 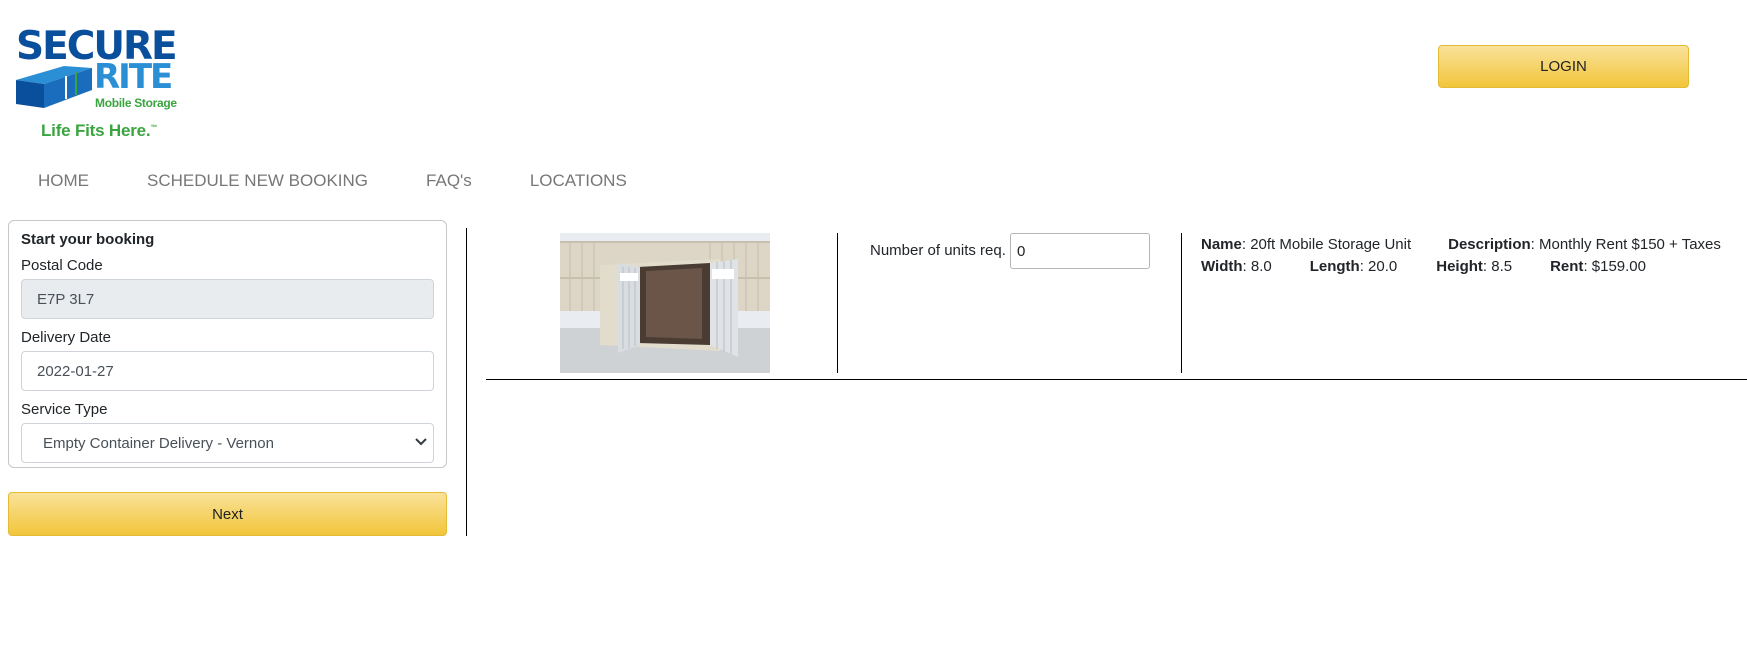 What do you see at coordinates (1221, 244) in the screenshot?
I see `name-key: Name` at bounding box center [1221, 244].